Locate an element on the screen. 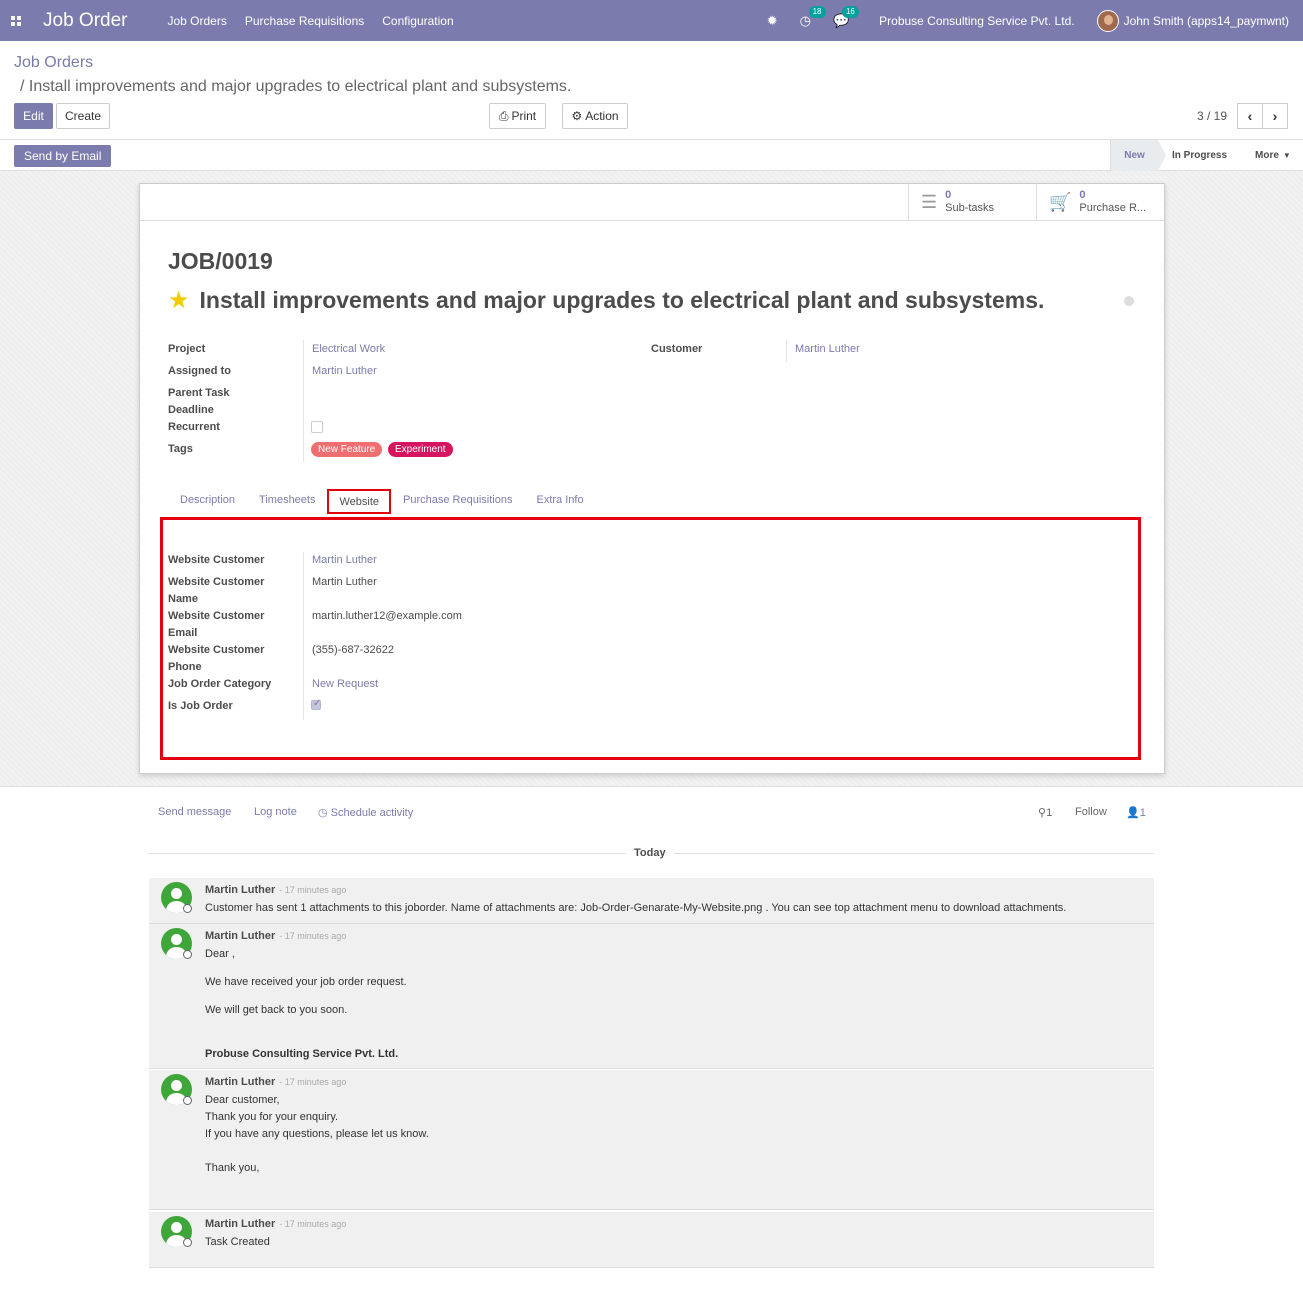 This screenshot has width=1303, height=1314. stage-more-label: More is located at coordinates (1267, 155).